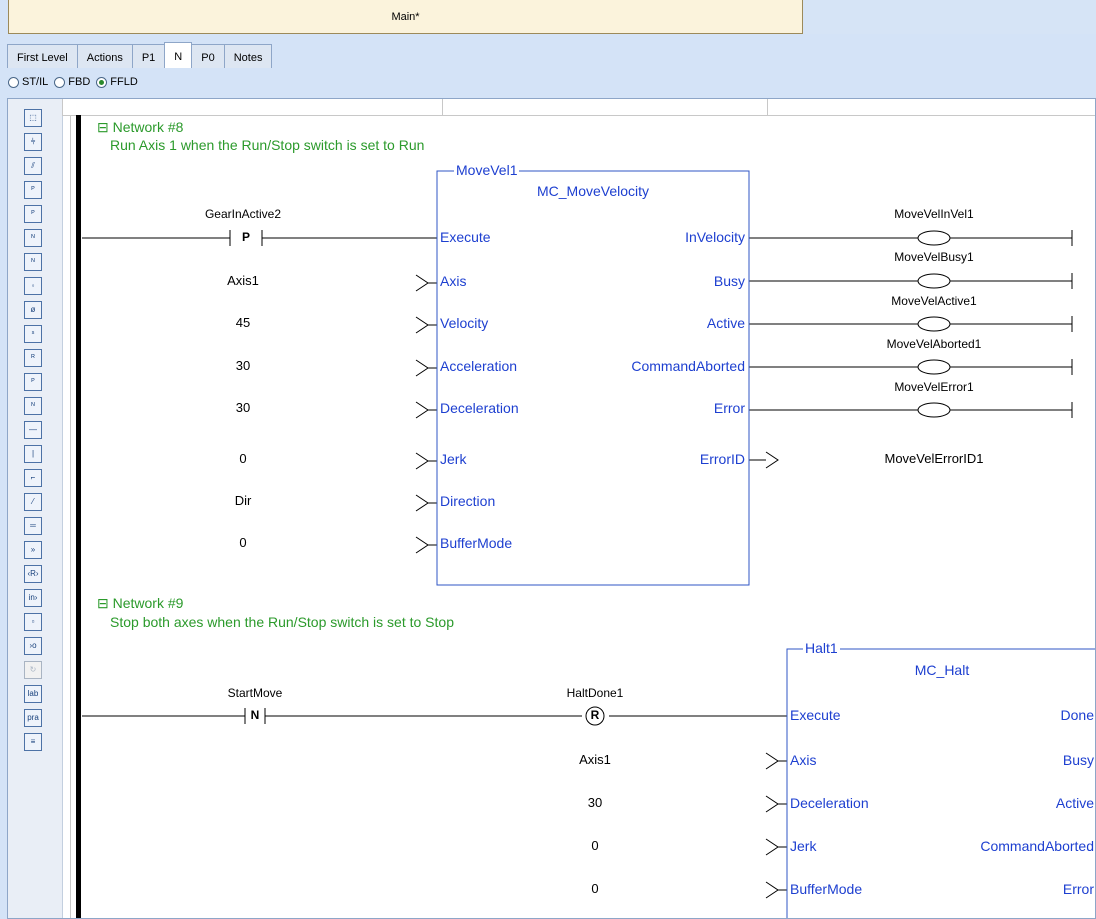 The width and height of the screenshot is (1096, 919). Describe the element at coordinates (33, 478) in the screenshot. I see `step-icon: ⌐` at that location.